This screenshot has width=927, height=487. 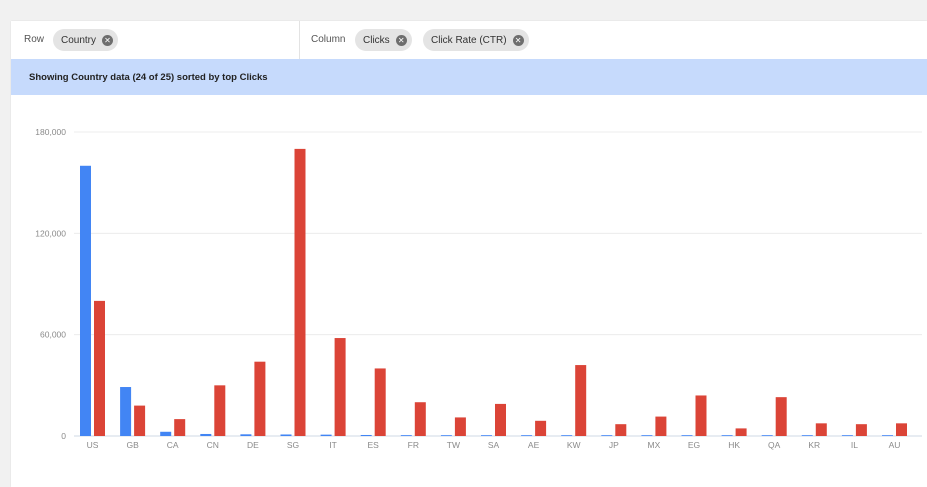 I want to click on x-tick-label: SA, so click(x=494, y=445).